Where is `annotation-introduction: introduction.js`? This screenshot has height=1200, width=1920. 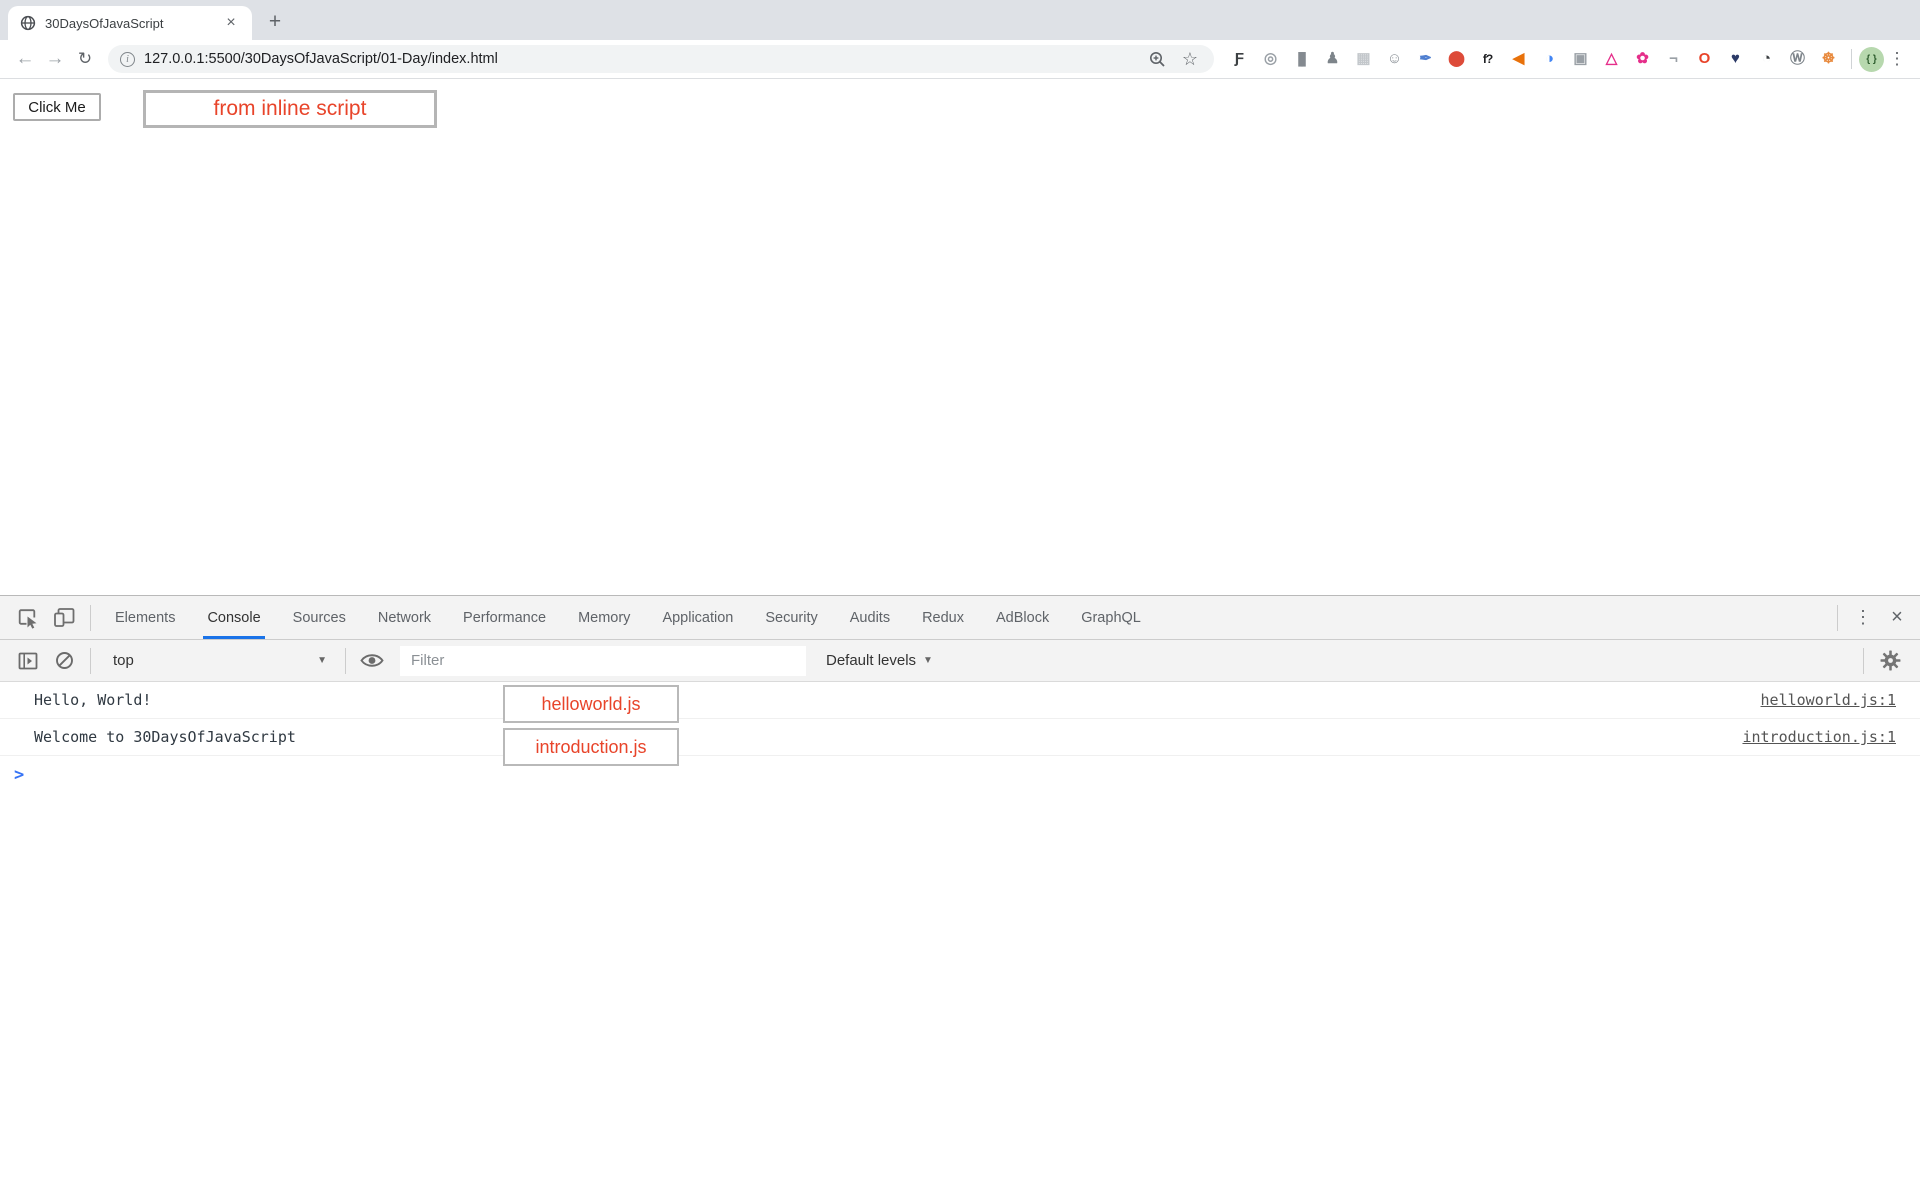 annotation-introduction: introduction.js is located at coordinates (591, 747).